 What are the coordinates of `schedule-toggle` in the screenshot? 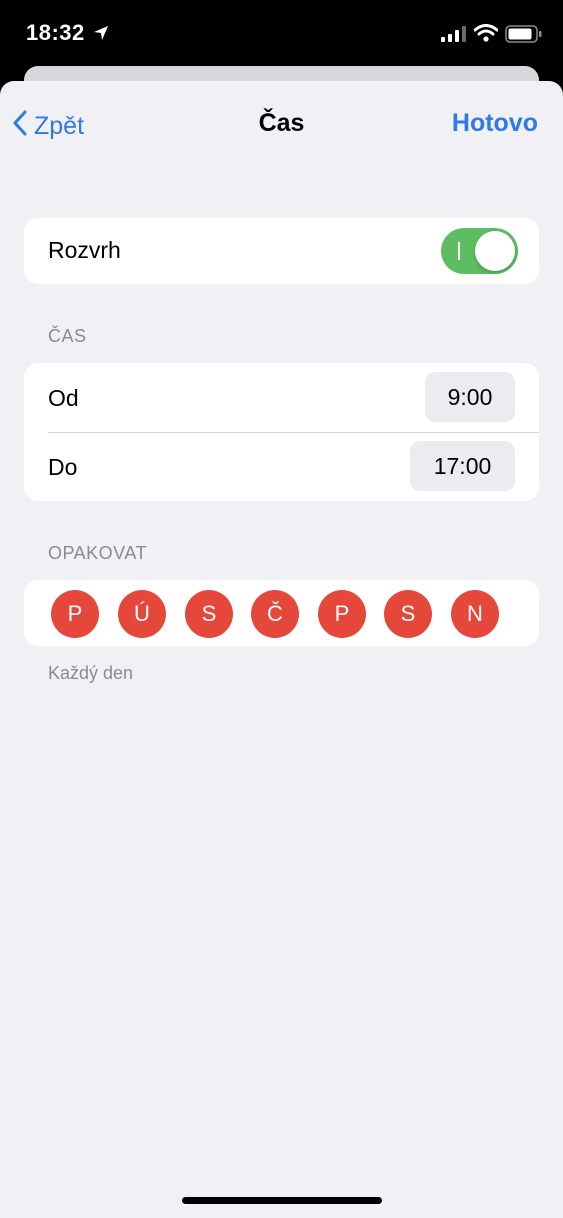 It's located at (479, 251).